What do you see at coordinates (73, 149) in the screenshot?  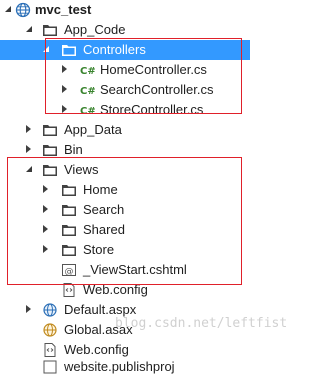 I see `tree-item-label: Bin` at bounding box center [73, 149].